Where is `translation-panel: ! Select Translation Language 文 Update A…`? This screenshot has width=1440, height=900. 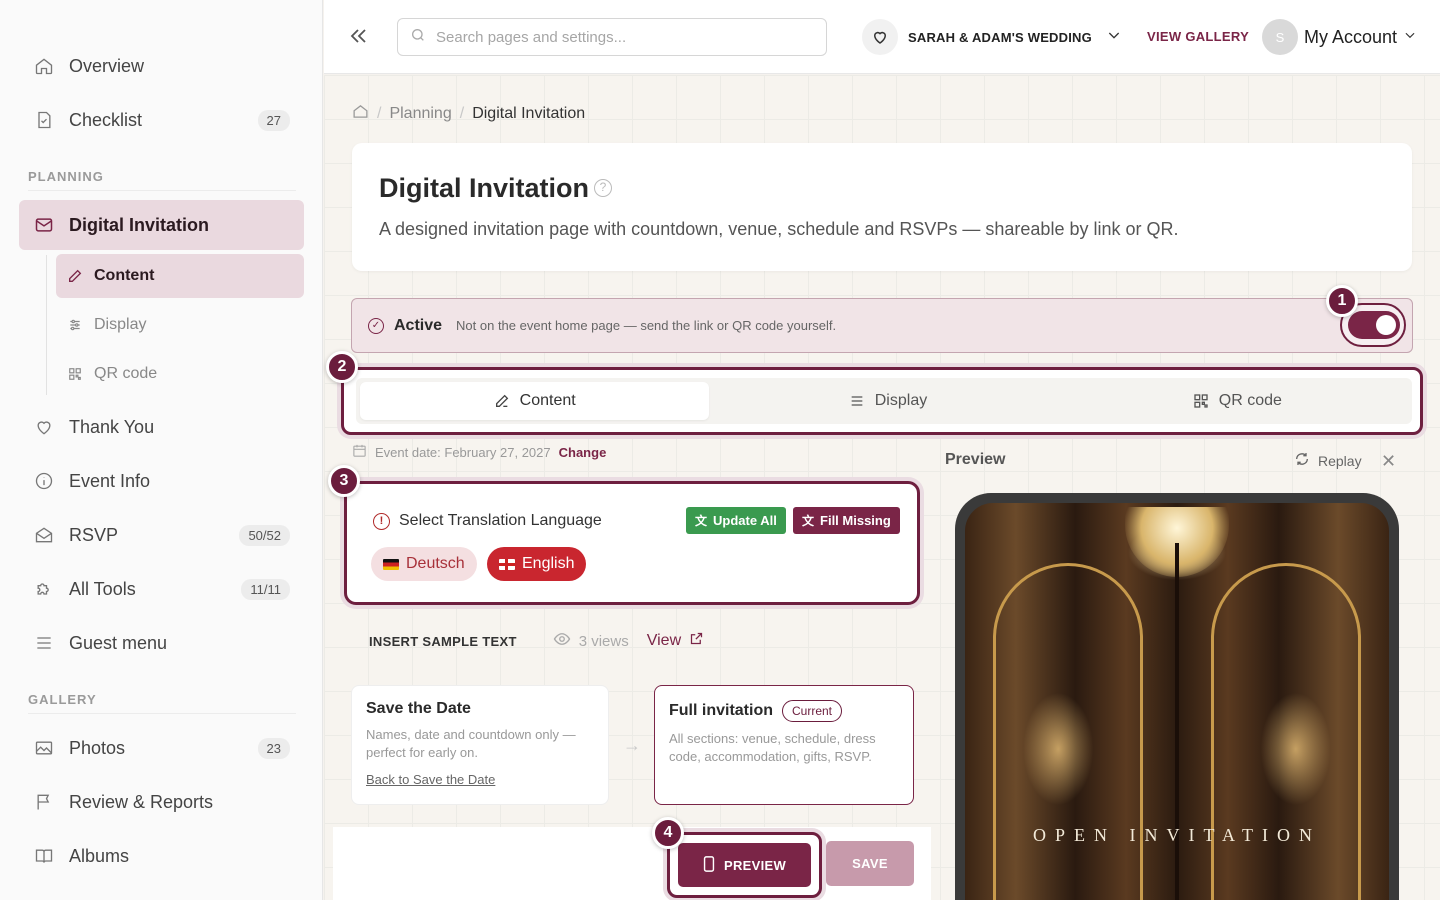 translation-panel: ! Select Translation Language 文 Update A… is located at coordinates (632, 543).